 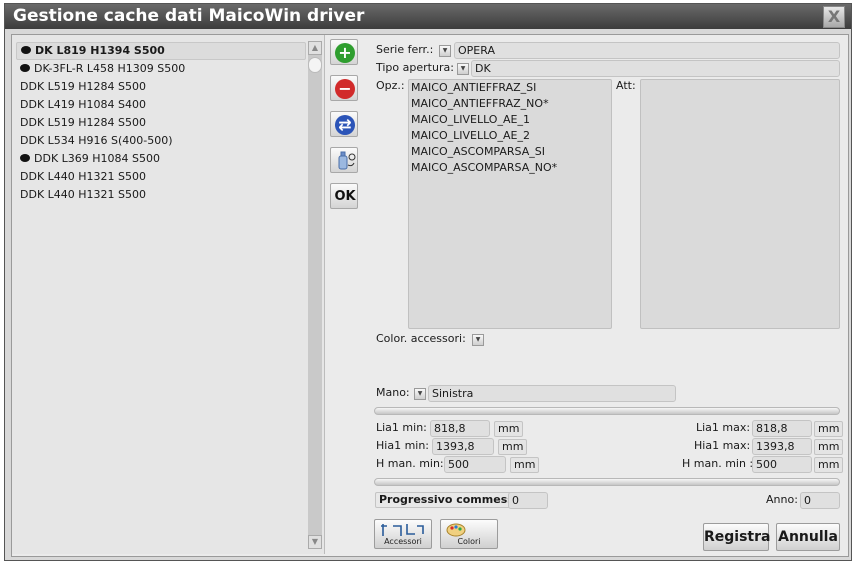 What do you see at coordinates (96, 140) in the screenshot?
I see `list-item-label: DDK L534 H916 S(400-500)` at bounding box center [96, 140].